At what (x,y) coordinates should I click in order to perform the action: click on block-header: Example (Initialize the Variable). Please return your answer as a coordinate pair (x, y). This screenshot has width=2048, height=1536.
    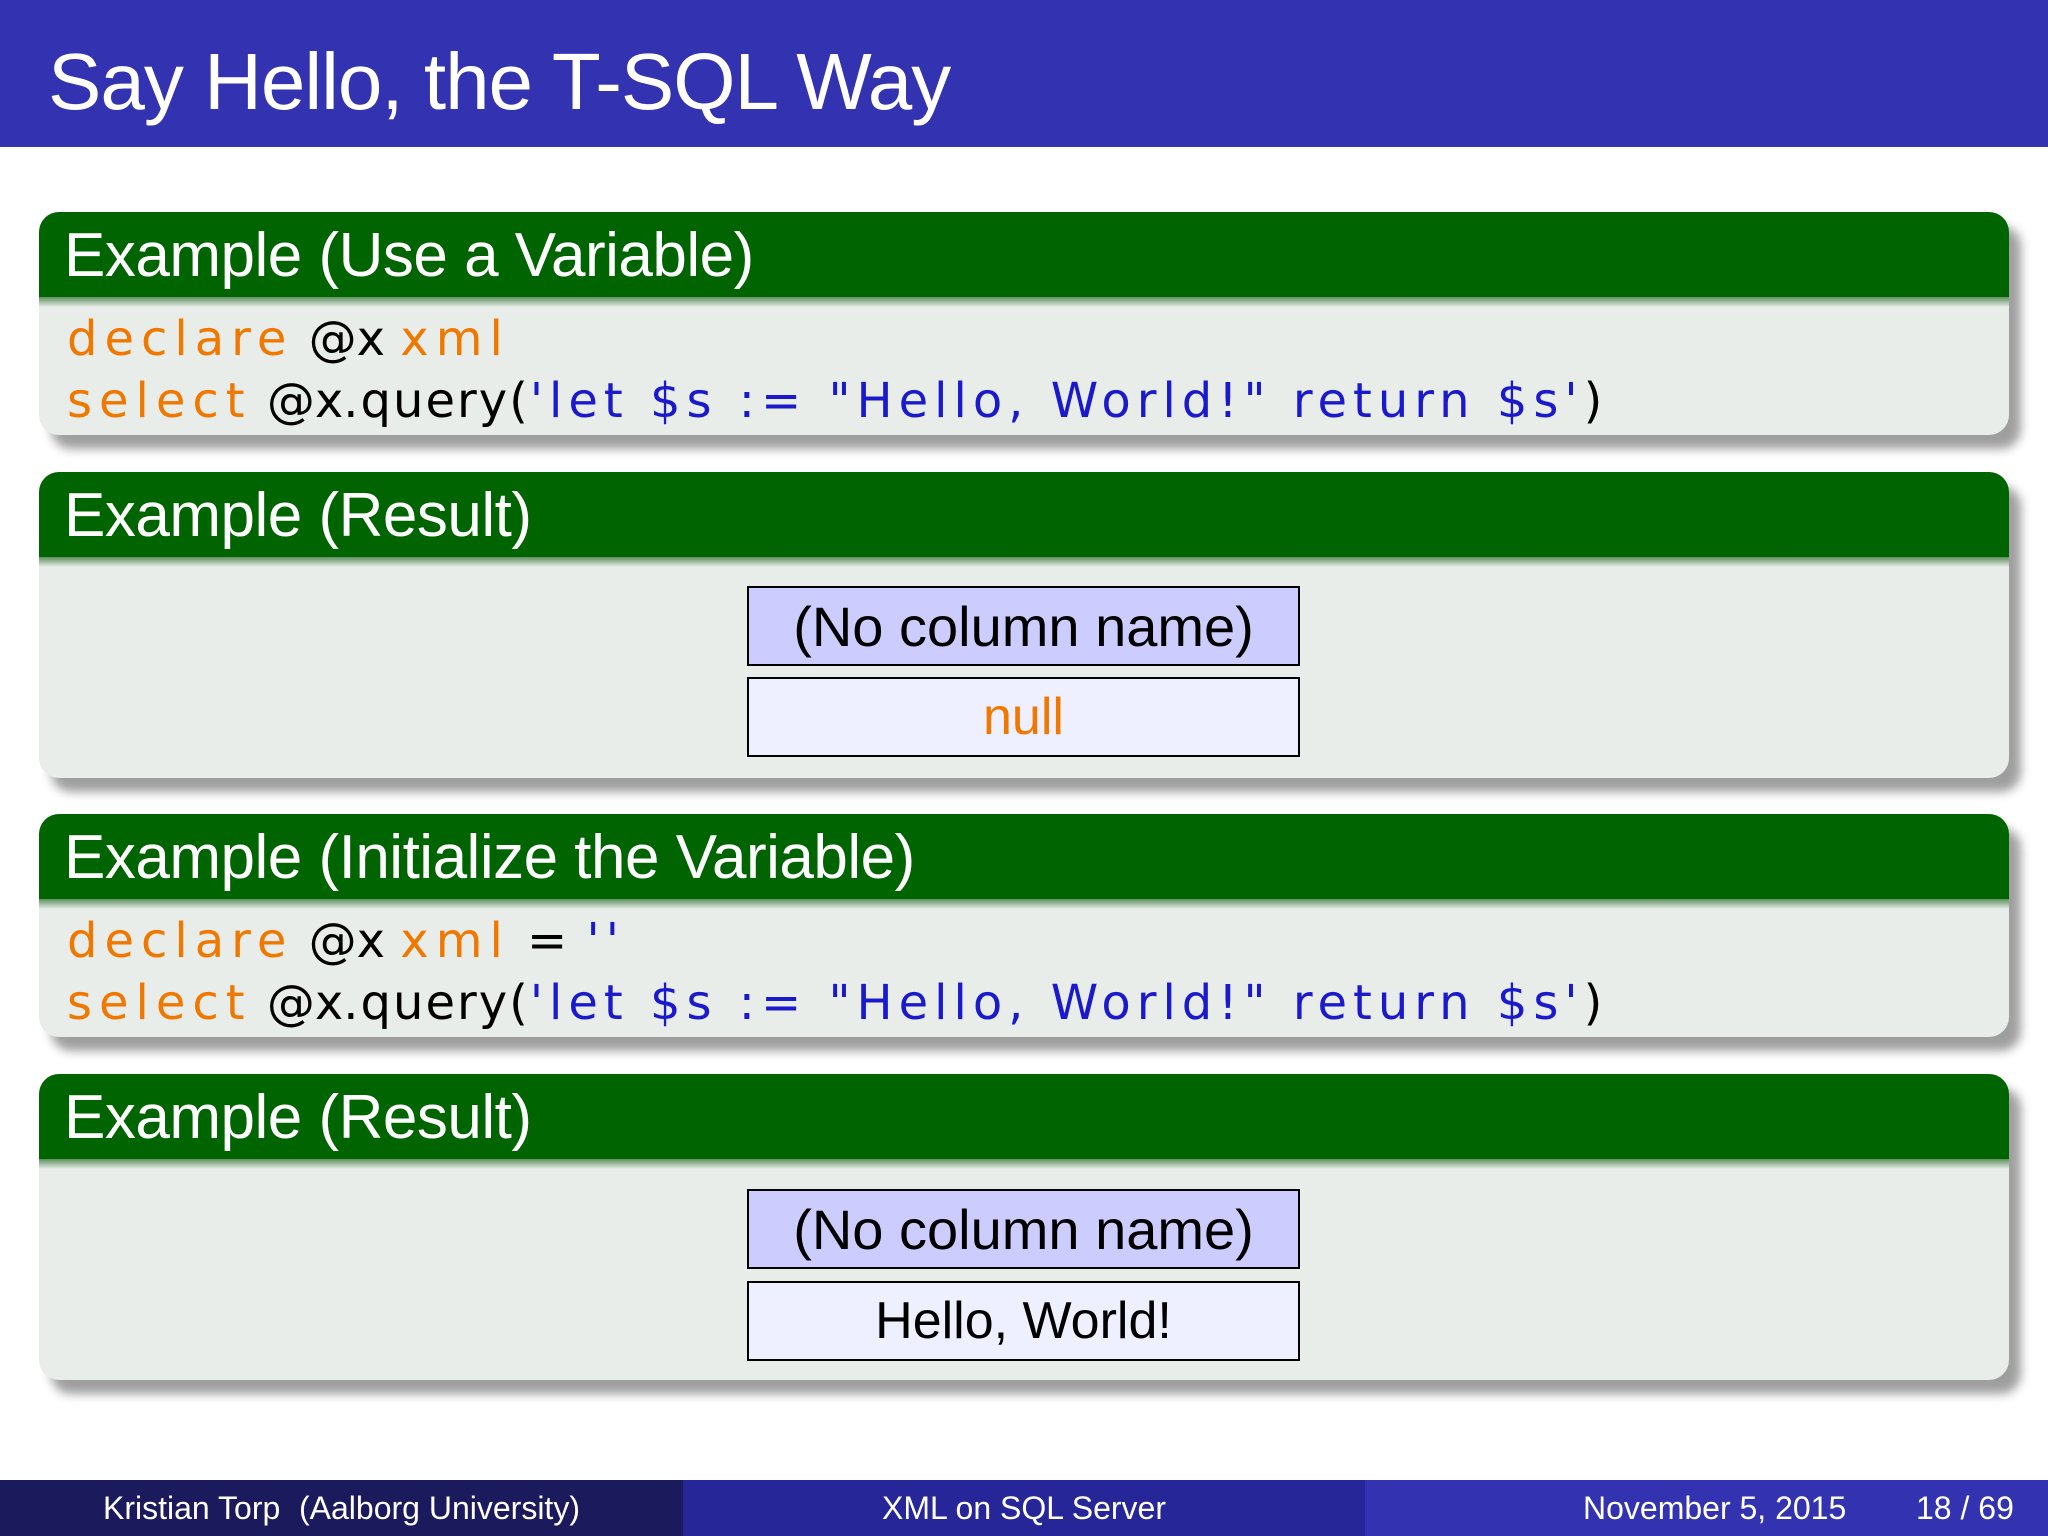
    Looking at the image, I should click on (1024, 861).